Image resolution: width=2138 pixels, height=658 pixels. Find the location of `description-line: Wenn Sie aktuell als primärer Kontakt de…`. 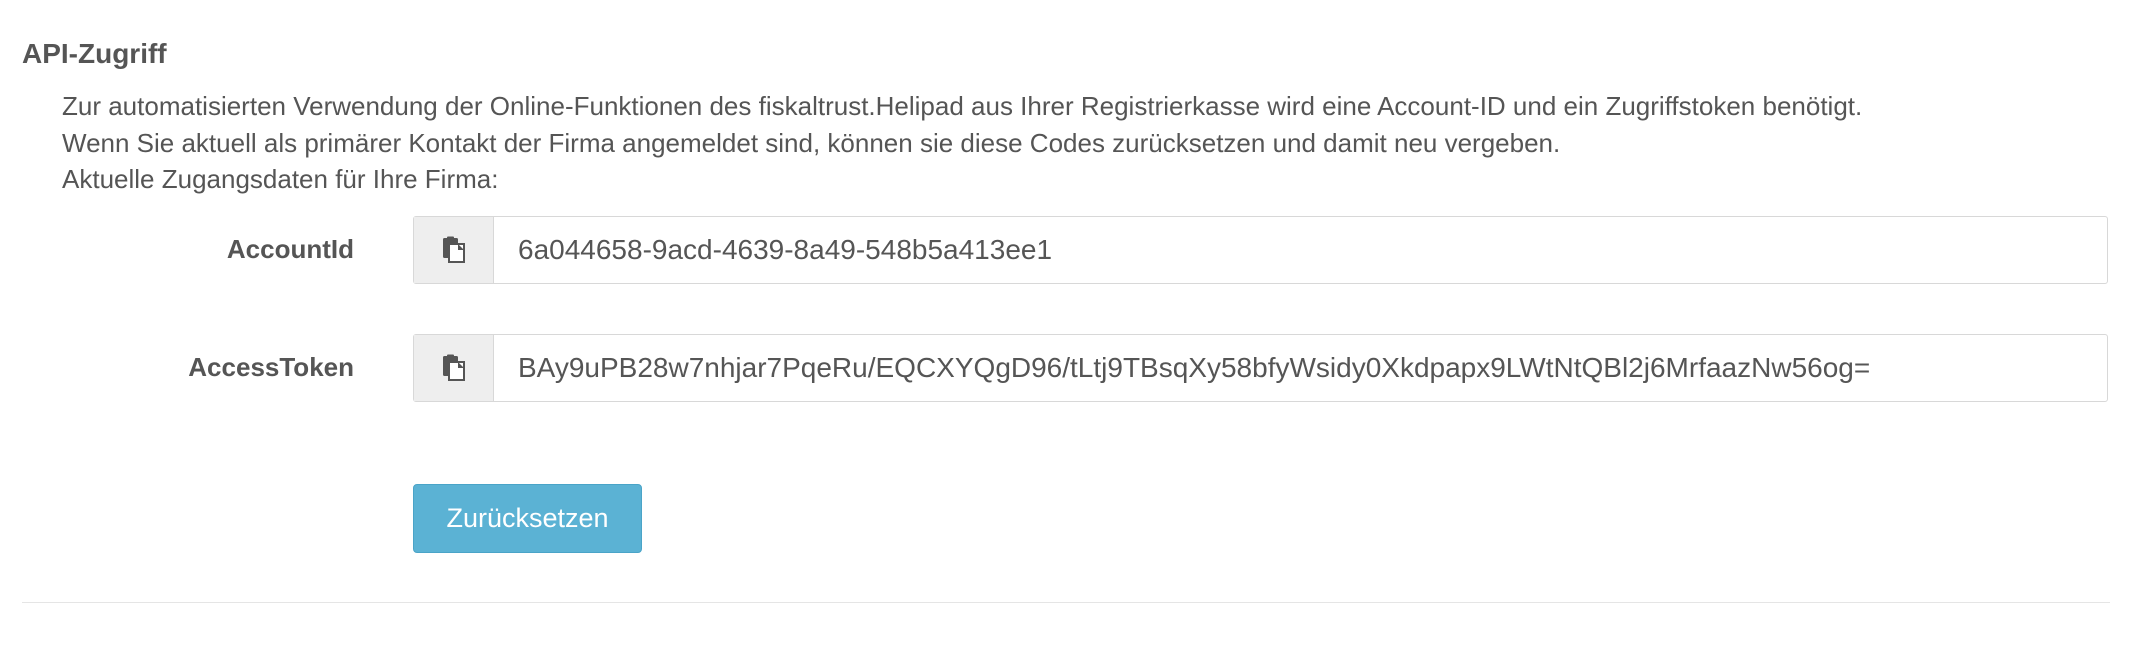

description-line: Wenn Sie aktuell als primärer Kontakt de… is located at coordinates (811, 142).